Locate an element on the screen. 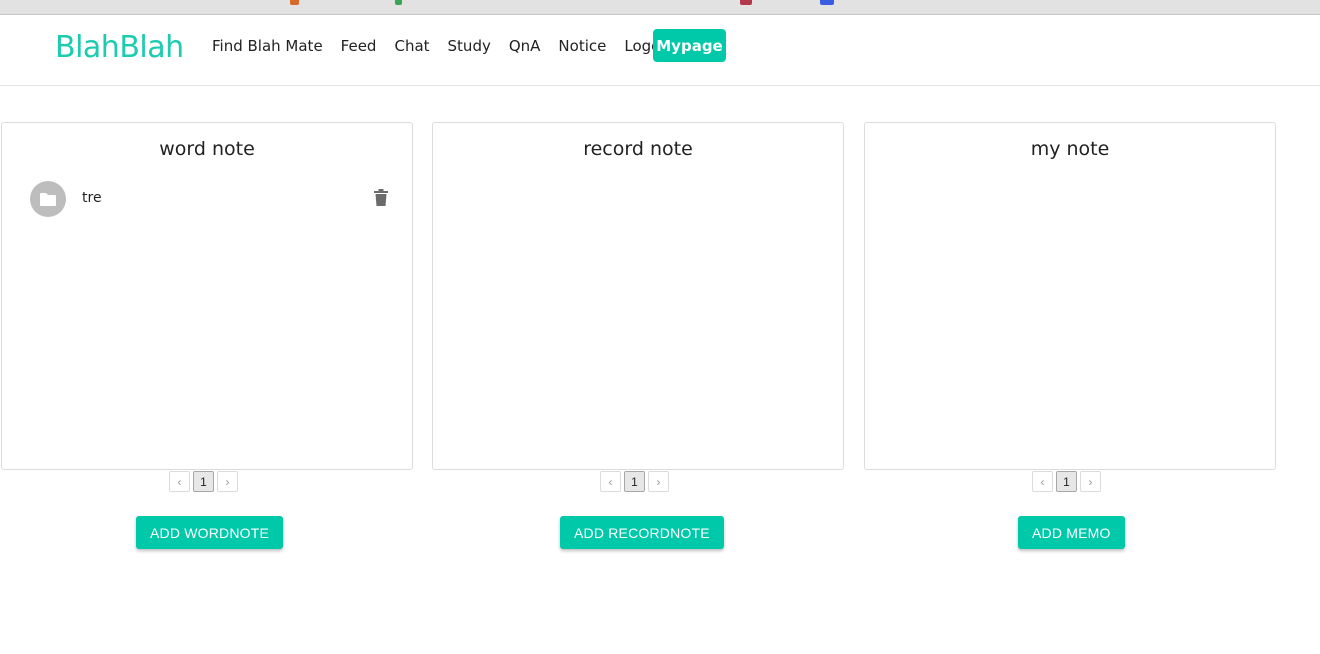 This screenshot has width=1320, height=654. nav-feed: Feed is located at coordinates (359, 46).